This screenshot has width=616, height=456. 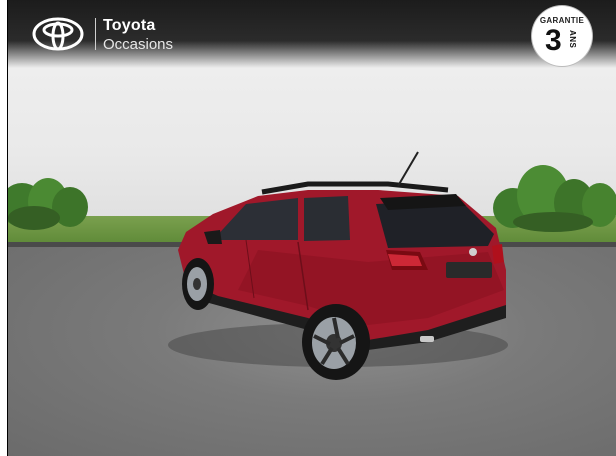 What do you see at coordinates (198, 284) in the screenshot?
I see `front-wheel` at bounding box center [198, 284].